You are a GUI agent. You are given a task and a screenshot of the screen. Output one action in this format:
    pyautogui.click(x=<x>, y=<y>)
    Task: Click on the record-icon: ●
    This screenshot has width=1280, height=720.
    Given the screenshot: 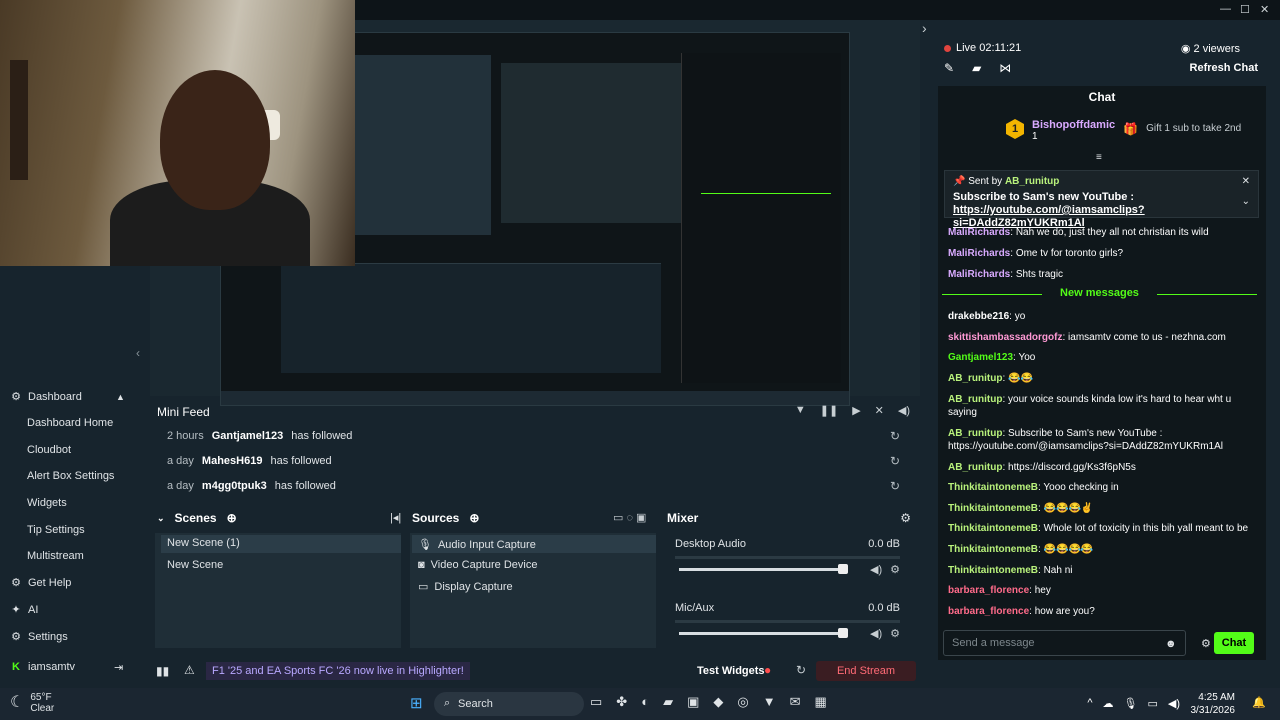 What is the action you would take?
    pyautogui.click(x=767, y=670)
    